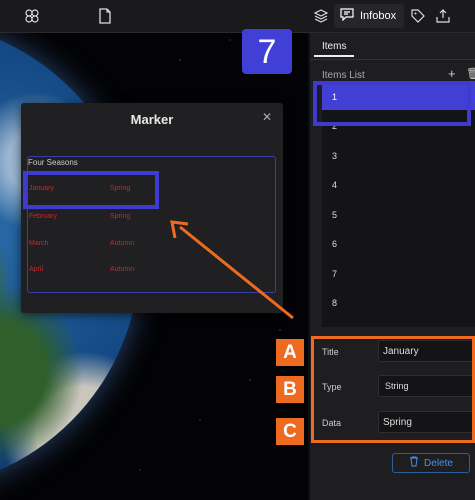 This screenshot has width=475, height=500. What do you see at coordinates (232, 270) in the screenshot?
I see `annotation-arrow` at bounding box center [232, 270].